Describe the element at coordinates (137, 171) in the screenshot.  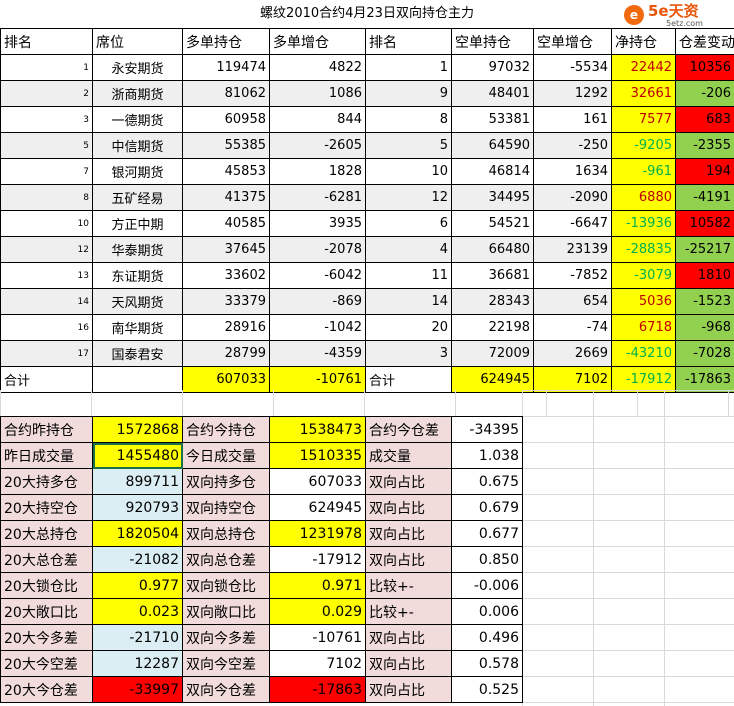
I see `broker-cell: 银河期货` at that location.